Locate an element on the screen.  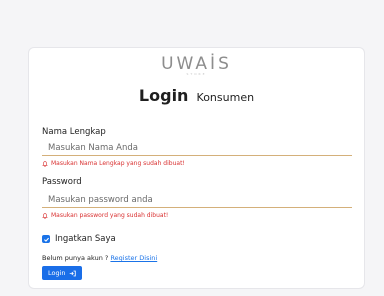
password-label: Password is located at coordinates (62, 182).